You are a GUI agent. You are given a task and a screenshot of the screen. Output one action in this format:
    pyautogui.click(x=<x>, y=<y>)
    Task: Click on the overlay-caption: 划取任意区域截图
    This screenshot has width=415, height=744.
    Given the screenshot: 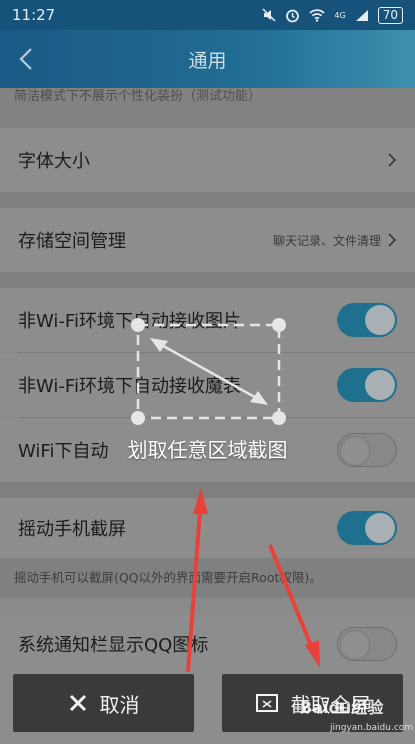 What is the action you would take?
    pyautogui.click(x=207, y=450)
    